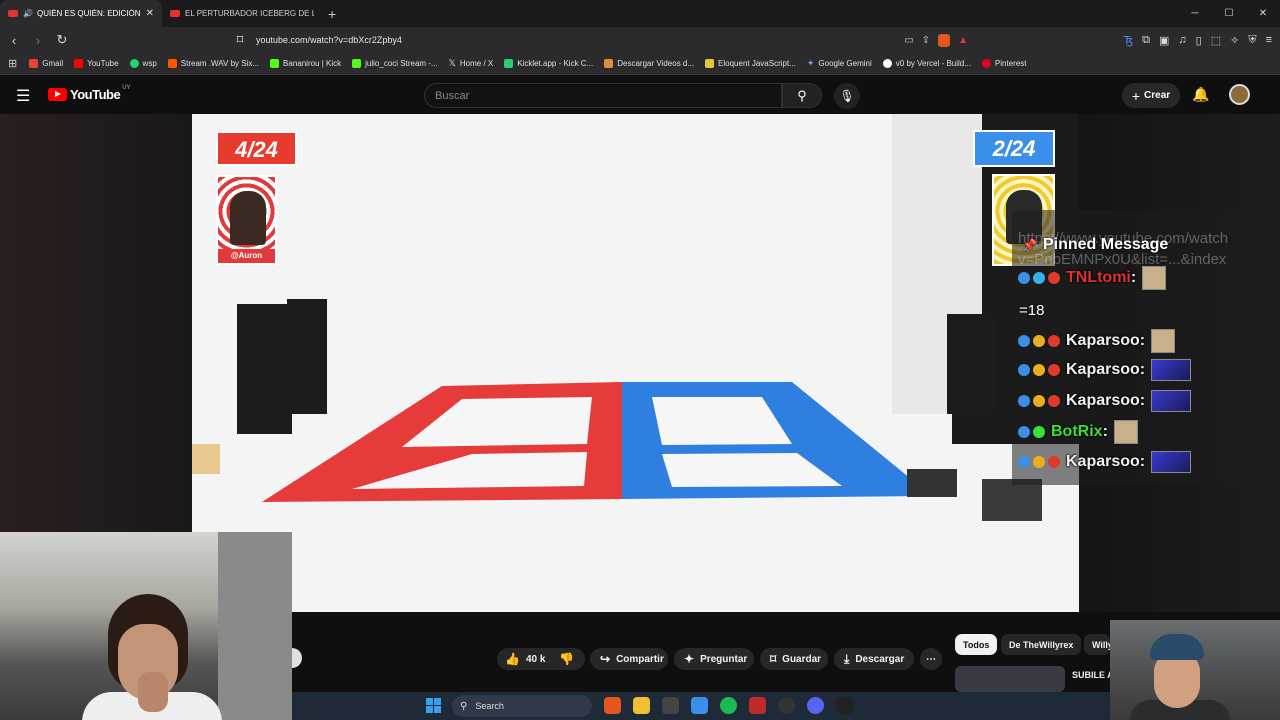 This screenshot has width=1280, height=720. I want to click on streamer-webcam-left, so click(146, 626).